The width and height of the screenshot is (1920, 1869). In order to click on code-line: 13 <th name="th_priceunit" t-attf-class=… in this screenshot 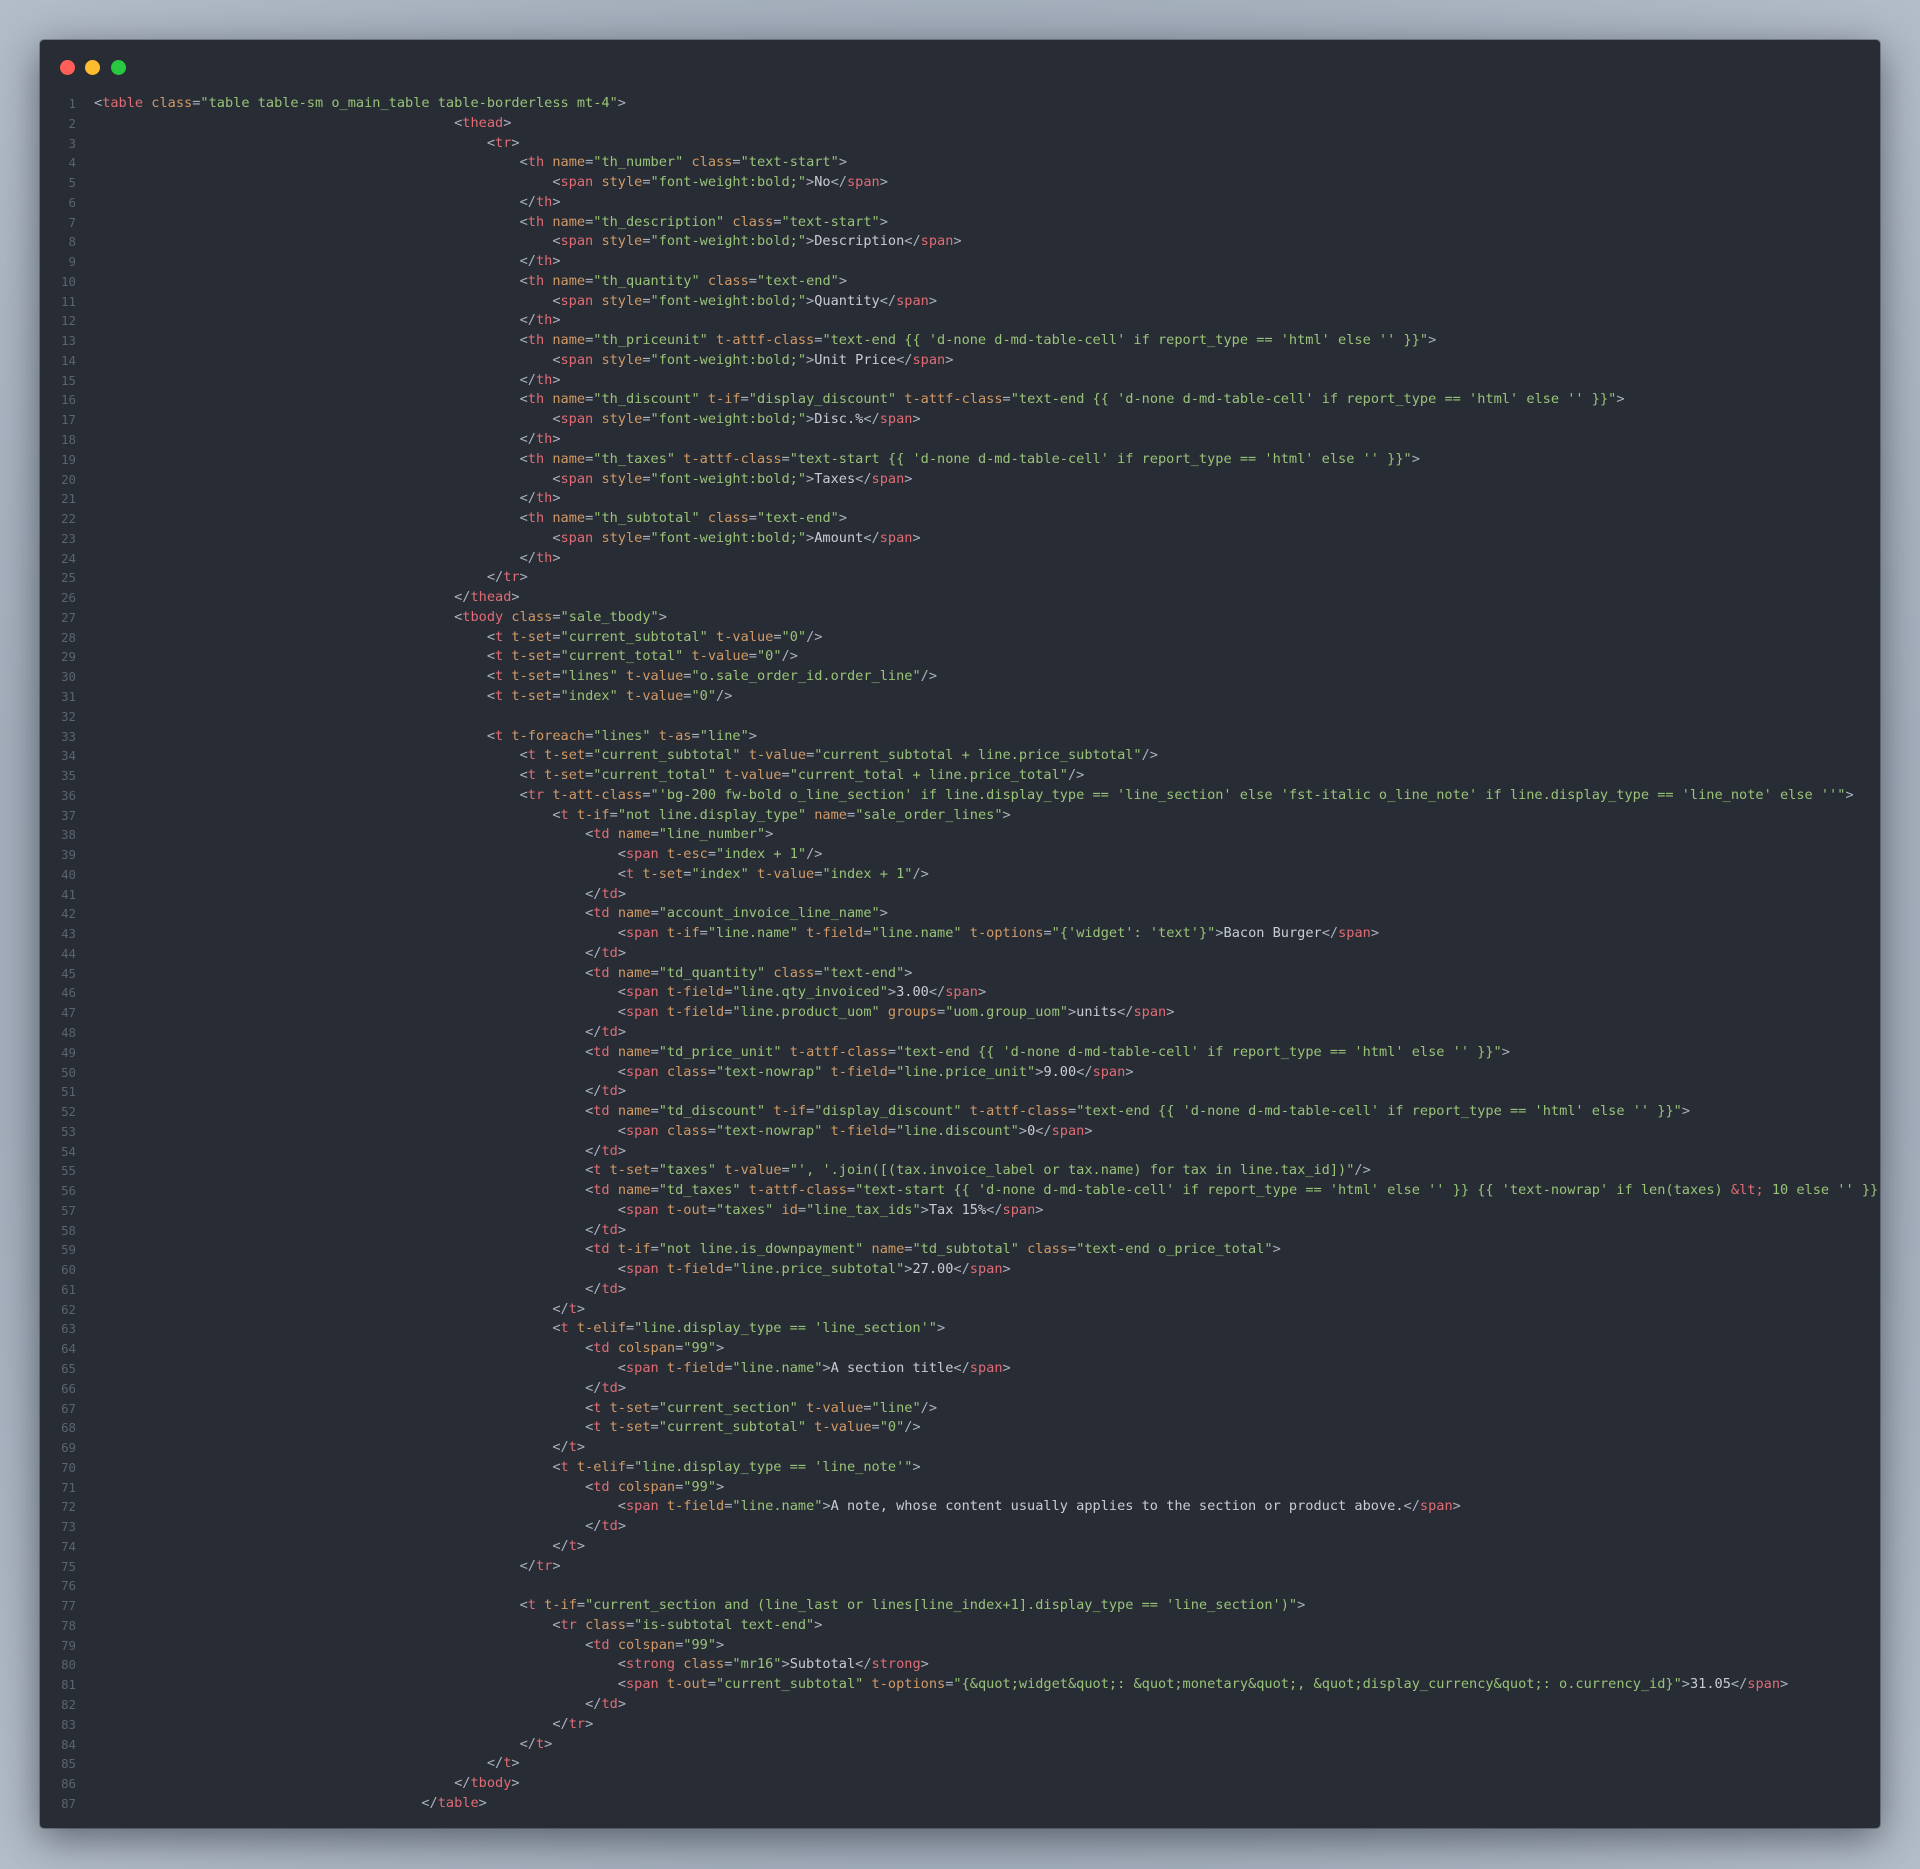, I will do `click(960, 341)`.